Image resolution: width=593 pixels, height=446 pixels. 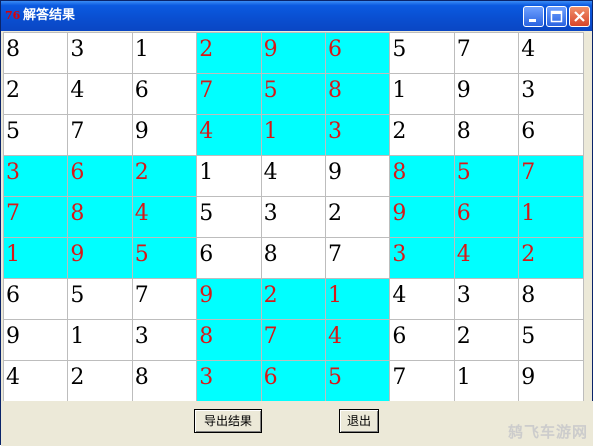 I want to click on close-icon, so click(x=579, y=16).